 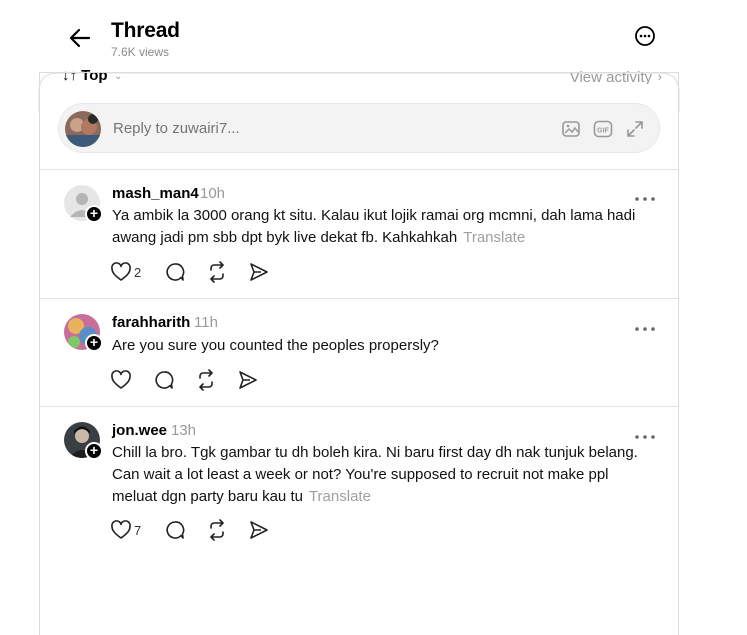 What do you see at coordinates (139, 430) in the screenshot?
I see `username: jon.wee` at bounding box center [139, 430].